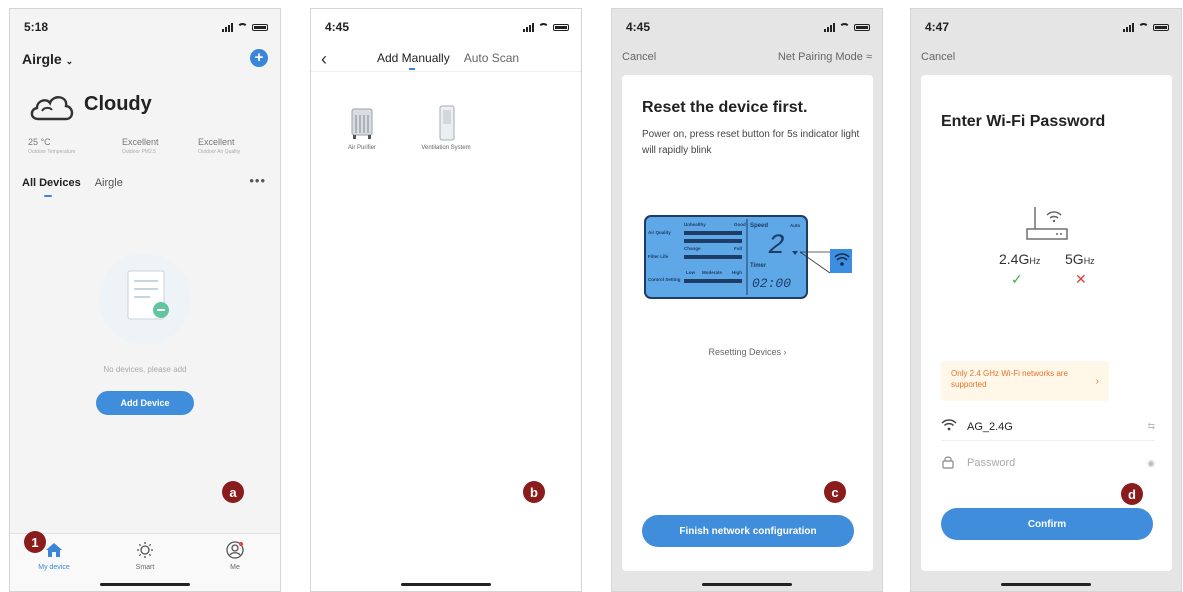 The image size is (1183, 592). I want to click on lock-icon, so click(954, 463).